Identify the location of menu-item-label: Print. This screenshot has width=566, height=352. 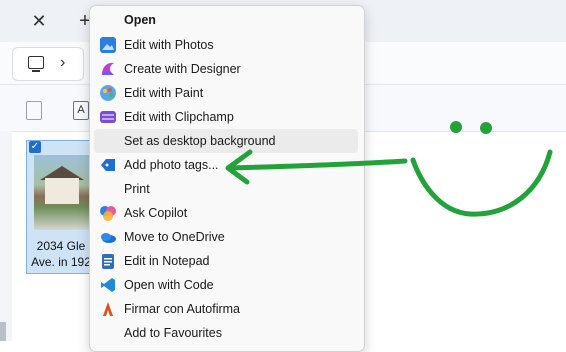
(137, 189).